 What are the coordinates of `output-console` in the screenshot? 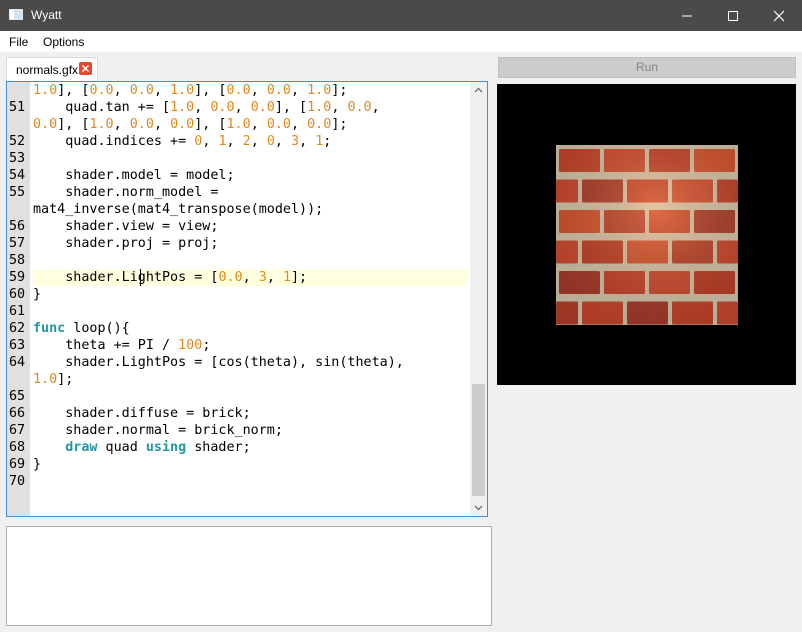 It's located at (249, 576).